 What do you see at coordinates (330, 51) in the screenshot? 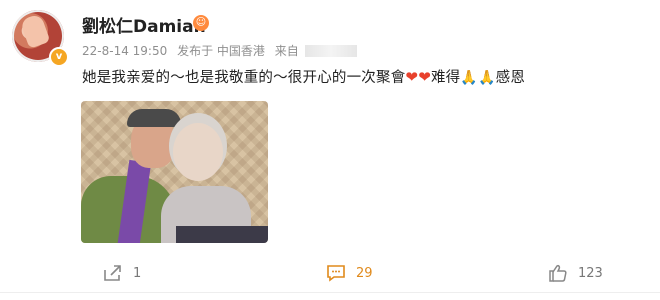
I see `blurred-source` at bounding box center [330, 51].